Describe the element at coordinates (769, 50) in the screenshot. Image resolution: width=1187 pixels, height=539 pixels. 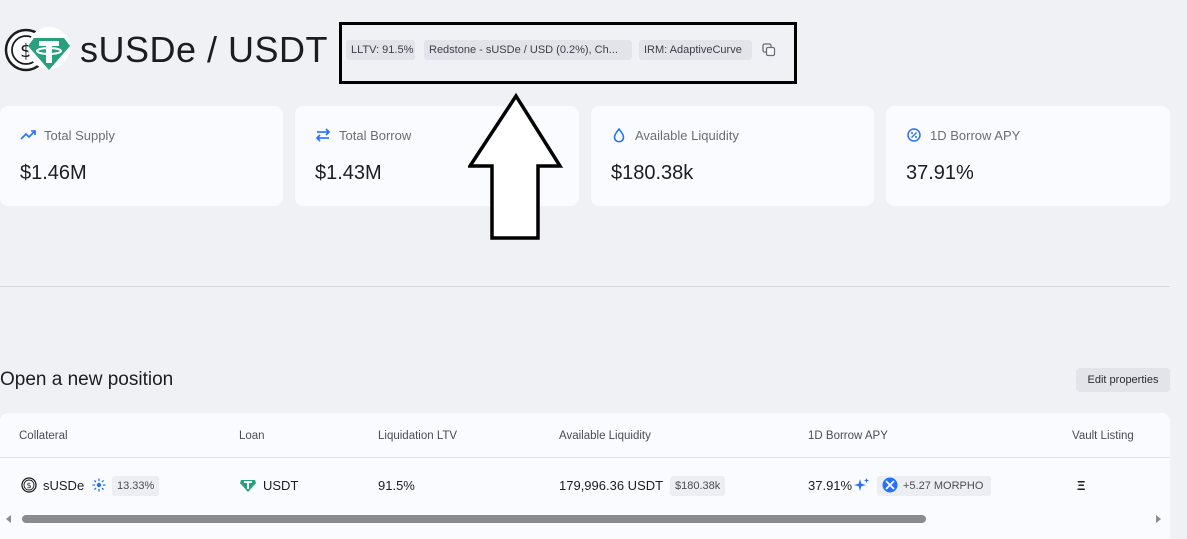
I see `copy-icon` at that location.